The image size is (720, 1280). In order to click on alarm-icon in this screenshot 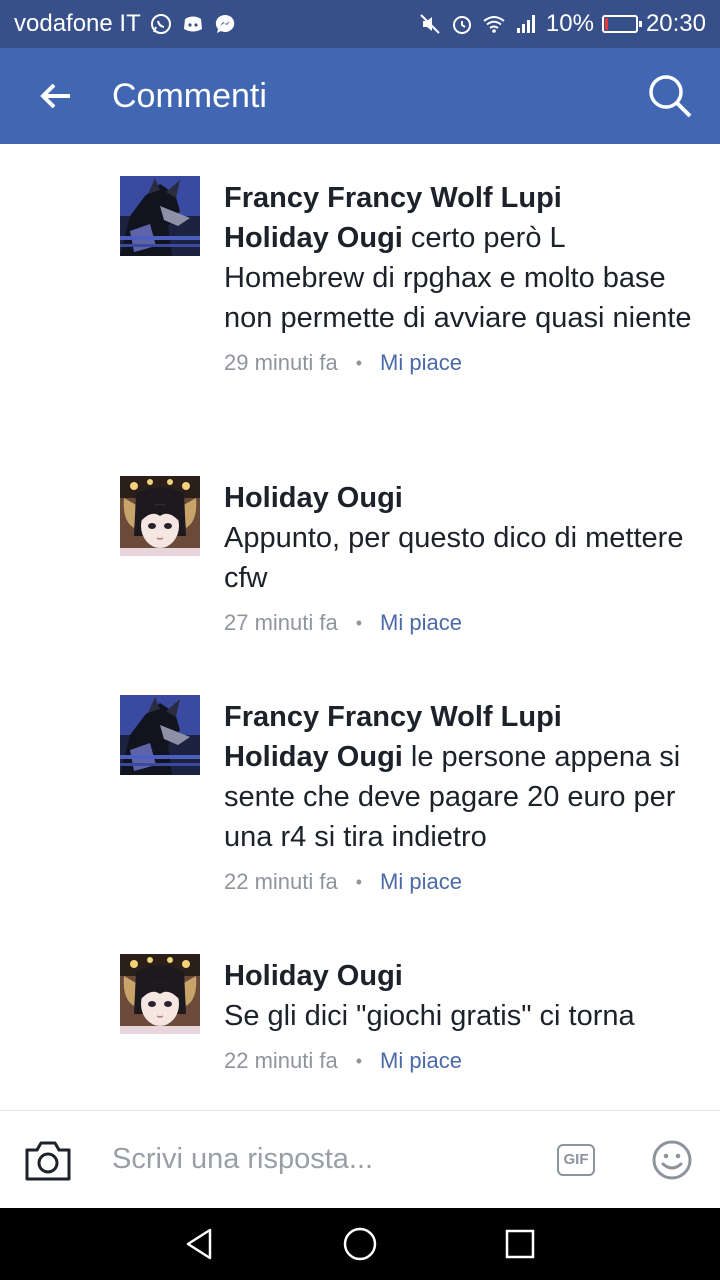, I will do `click(462, 24)`.